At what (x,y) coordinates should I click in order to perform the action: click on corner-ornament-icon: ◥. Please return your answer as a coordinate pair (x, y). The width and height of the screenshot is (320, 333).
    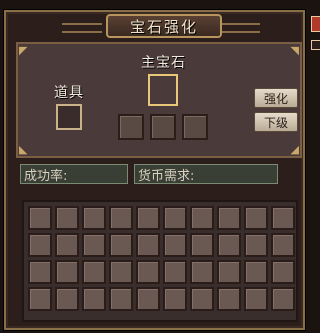
    Looking at the image, I should click on (294, 50).